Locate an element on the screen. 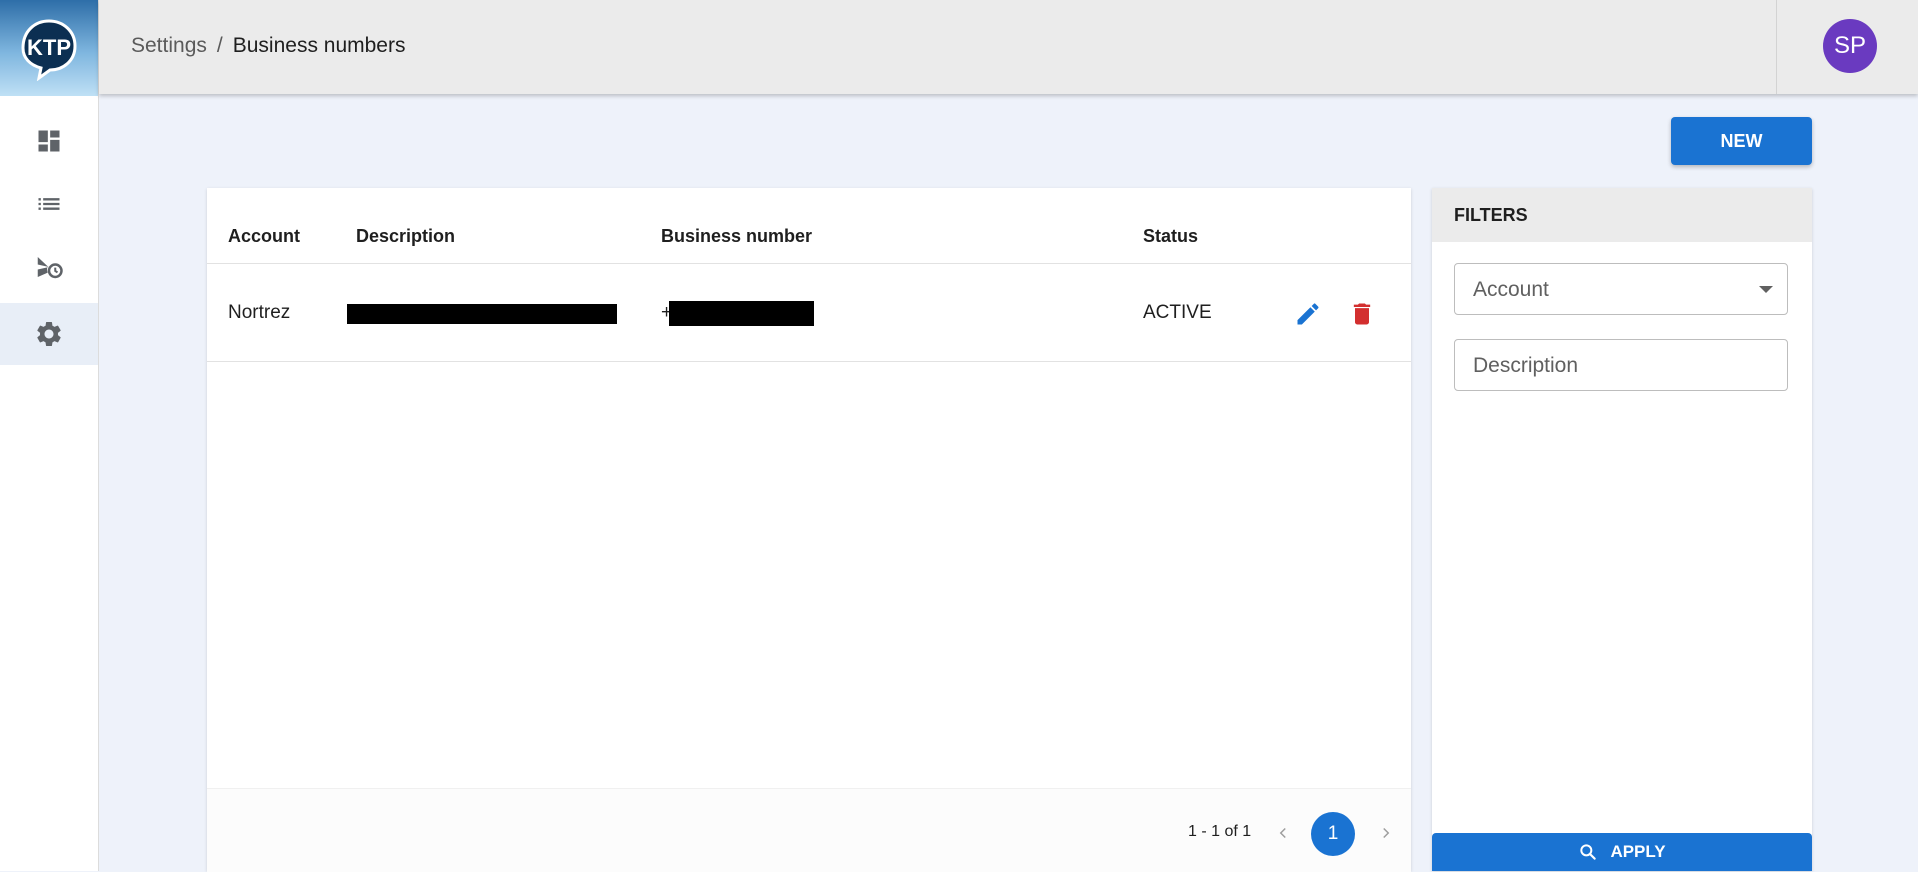 The width and height of the screenshot is (1918, 872). chevron-left-icon is located at coordinates (1282, 833).